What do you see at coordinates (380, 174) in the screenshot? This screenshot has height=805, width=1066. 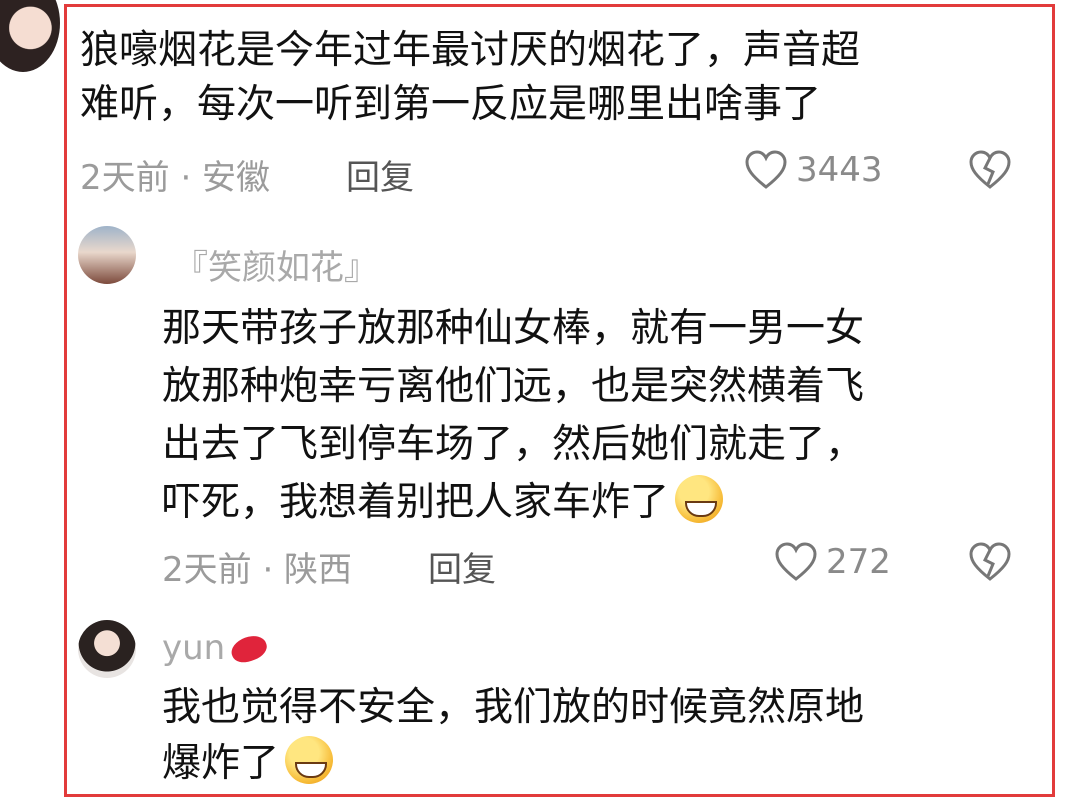 I see `comment-1-reply-button: 回复` at bounding box center [380, 174].